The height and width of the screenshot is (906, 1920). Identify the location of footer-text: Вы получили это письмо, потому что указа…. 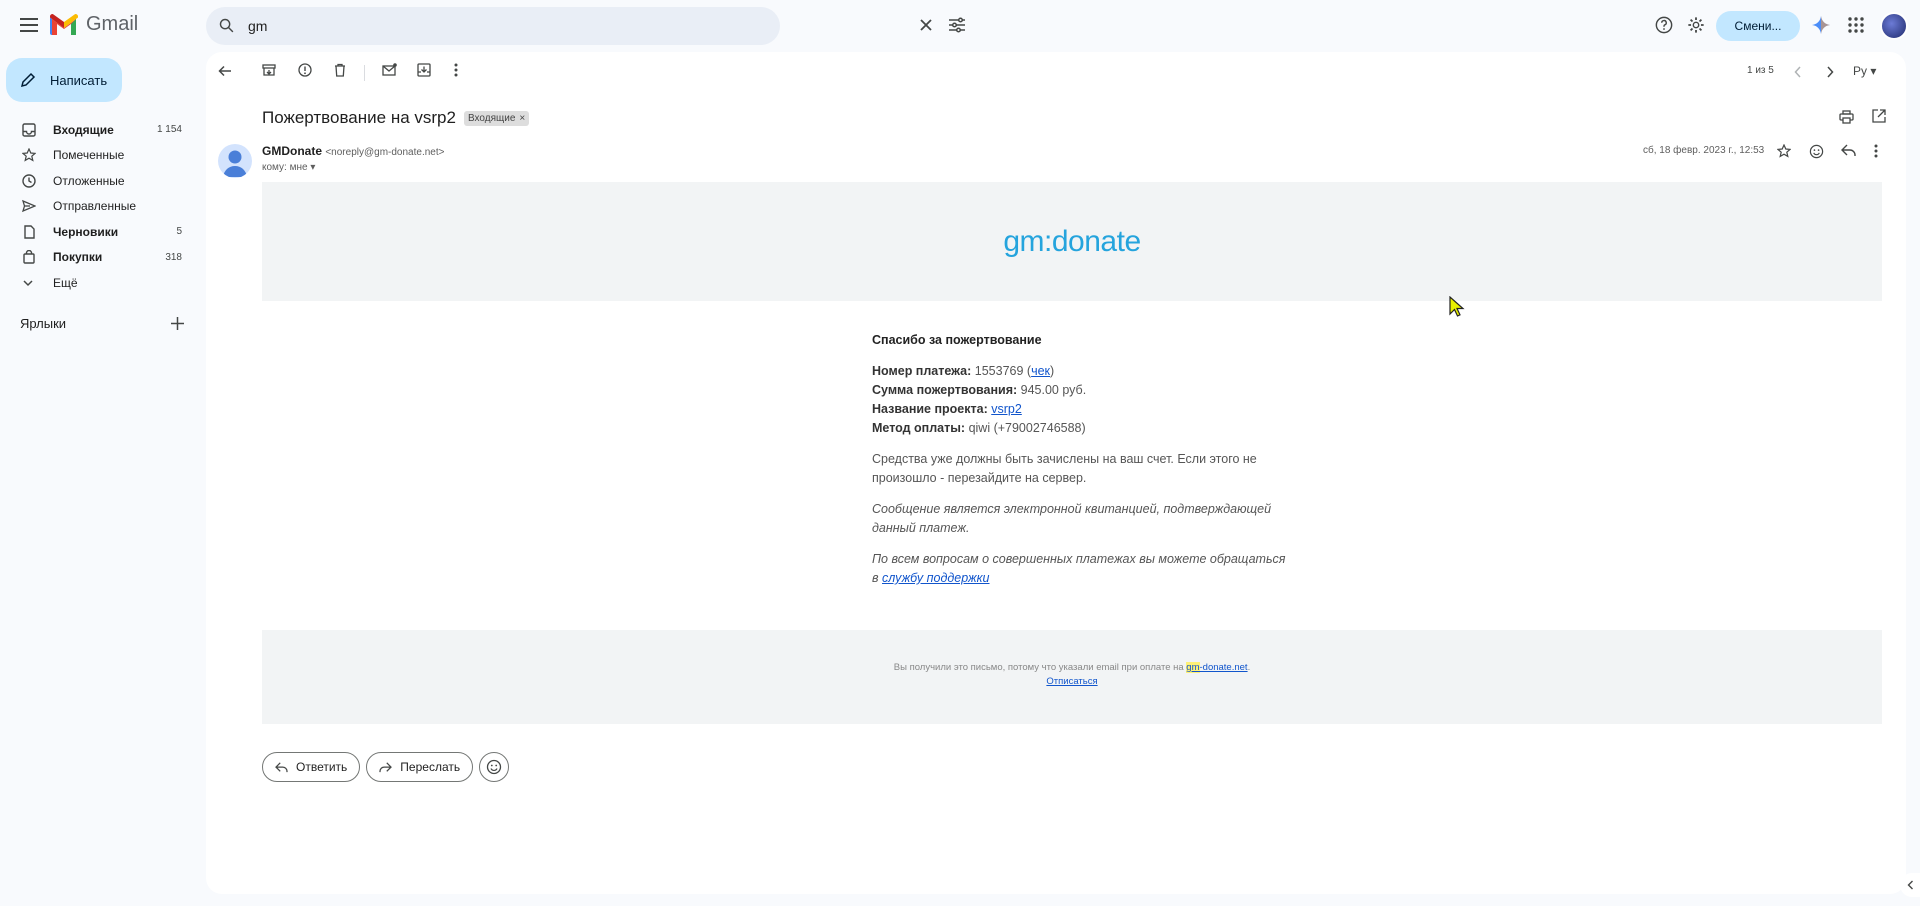
(1038, 667).